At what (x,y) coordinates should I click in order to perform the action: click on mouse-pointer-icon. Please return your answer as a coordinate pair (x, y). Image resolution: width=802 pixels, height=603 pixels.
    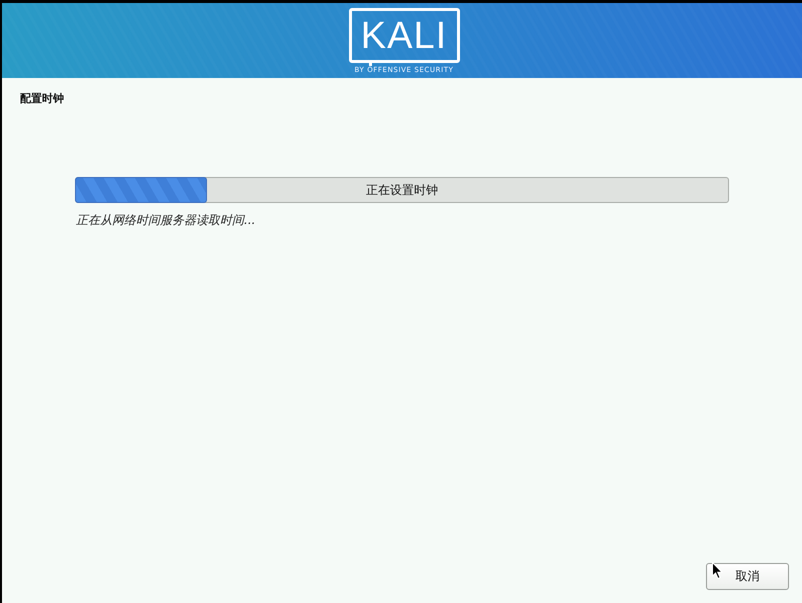
    Looking at the image, I should click on (717, 570).